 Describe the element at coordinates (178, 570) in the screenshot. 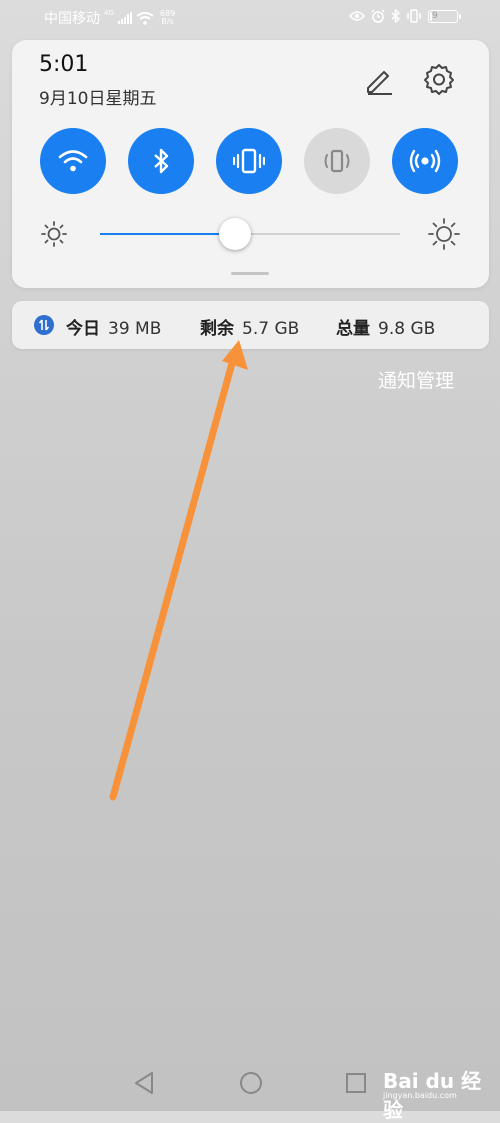

I see `annotation-arrow` at that location.